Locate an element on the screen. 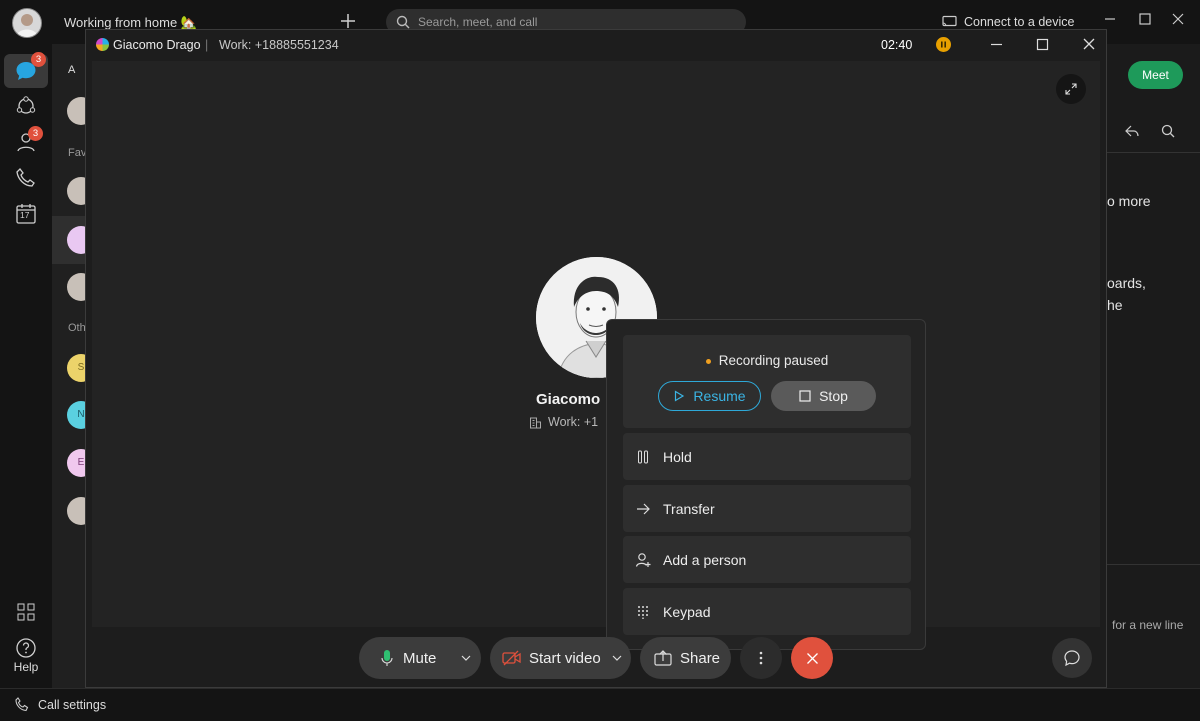  expand-button is located at coordinates (1071, 89).